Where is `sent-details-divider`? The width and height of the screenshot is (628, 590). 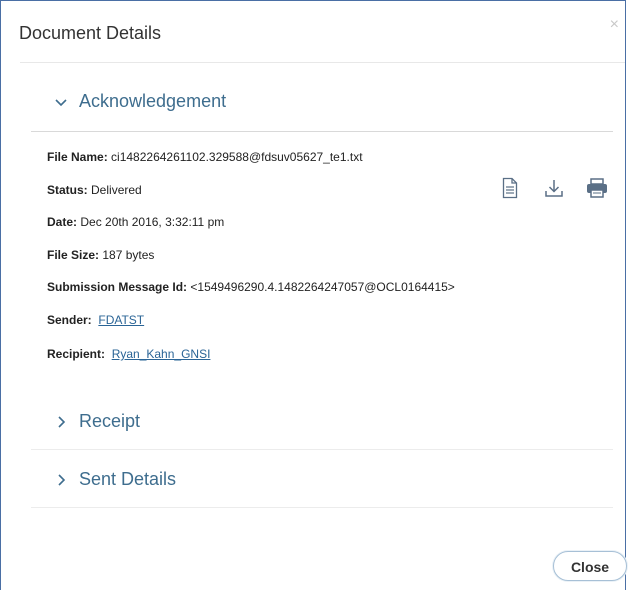 sent-details-divider is located at coordinates (322, 507).